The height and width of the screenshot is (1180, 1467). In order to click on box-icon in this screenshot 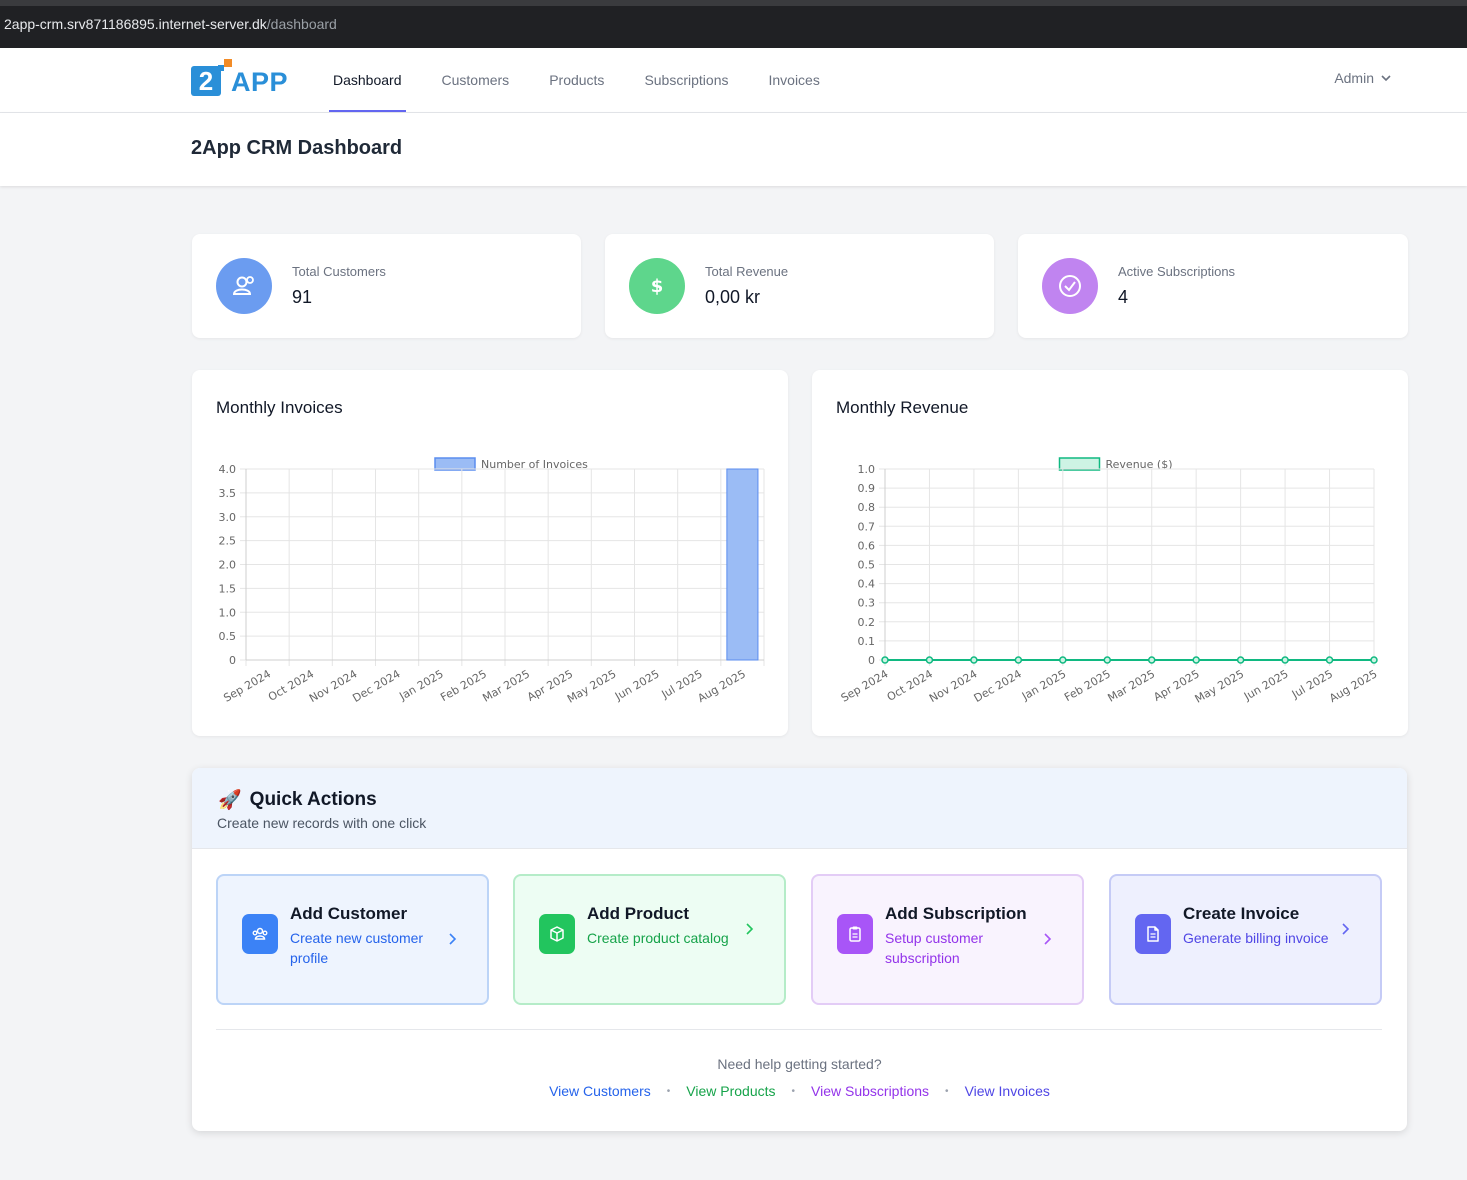, I will do `click(557, 934)`.